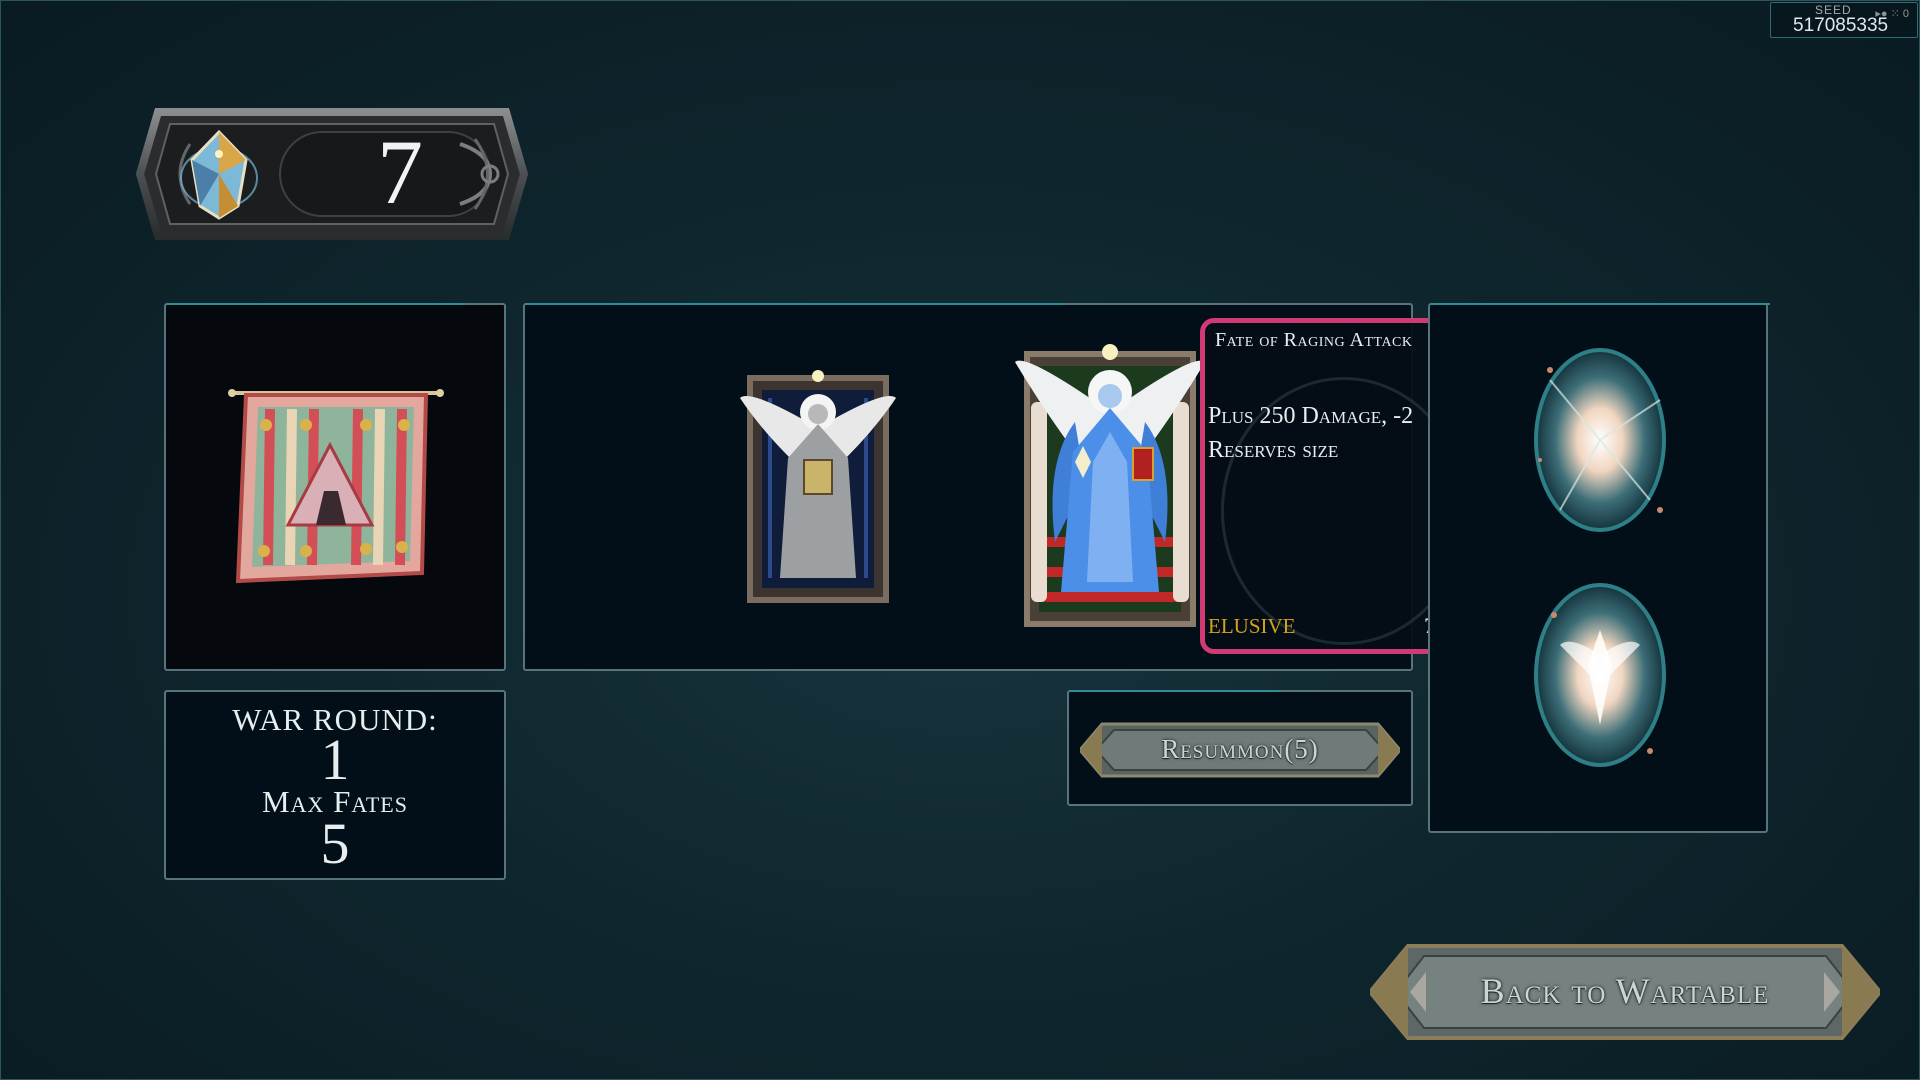  What do you see at coordinates (335, 843) in the screenshot?
I see `max-fates-value: 5` at bounding box center [335, 843].